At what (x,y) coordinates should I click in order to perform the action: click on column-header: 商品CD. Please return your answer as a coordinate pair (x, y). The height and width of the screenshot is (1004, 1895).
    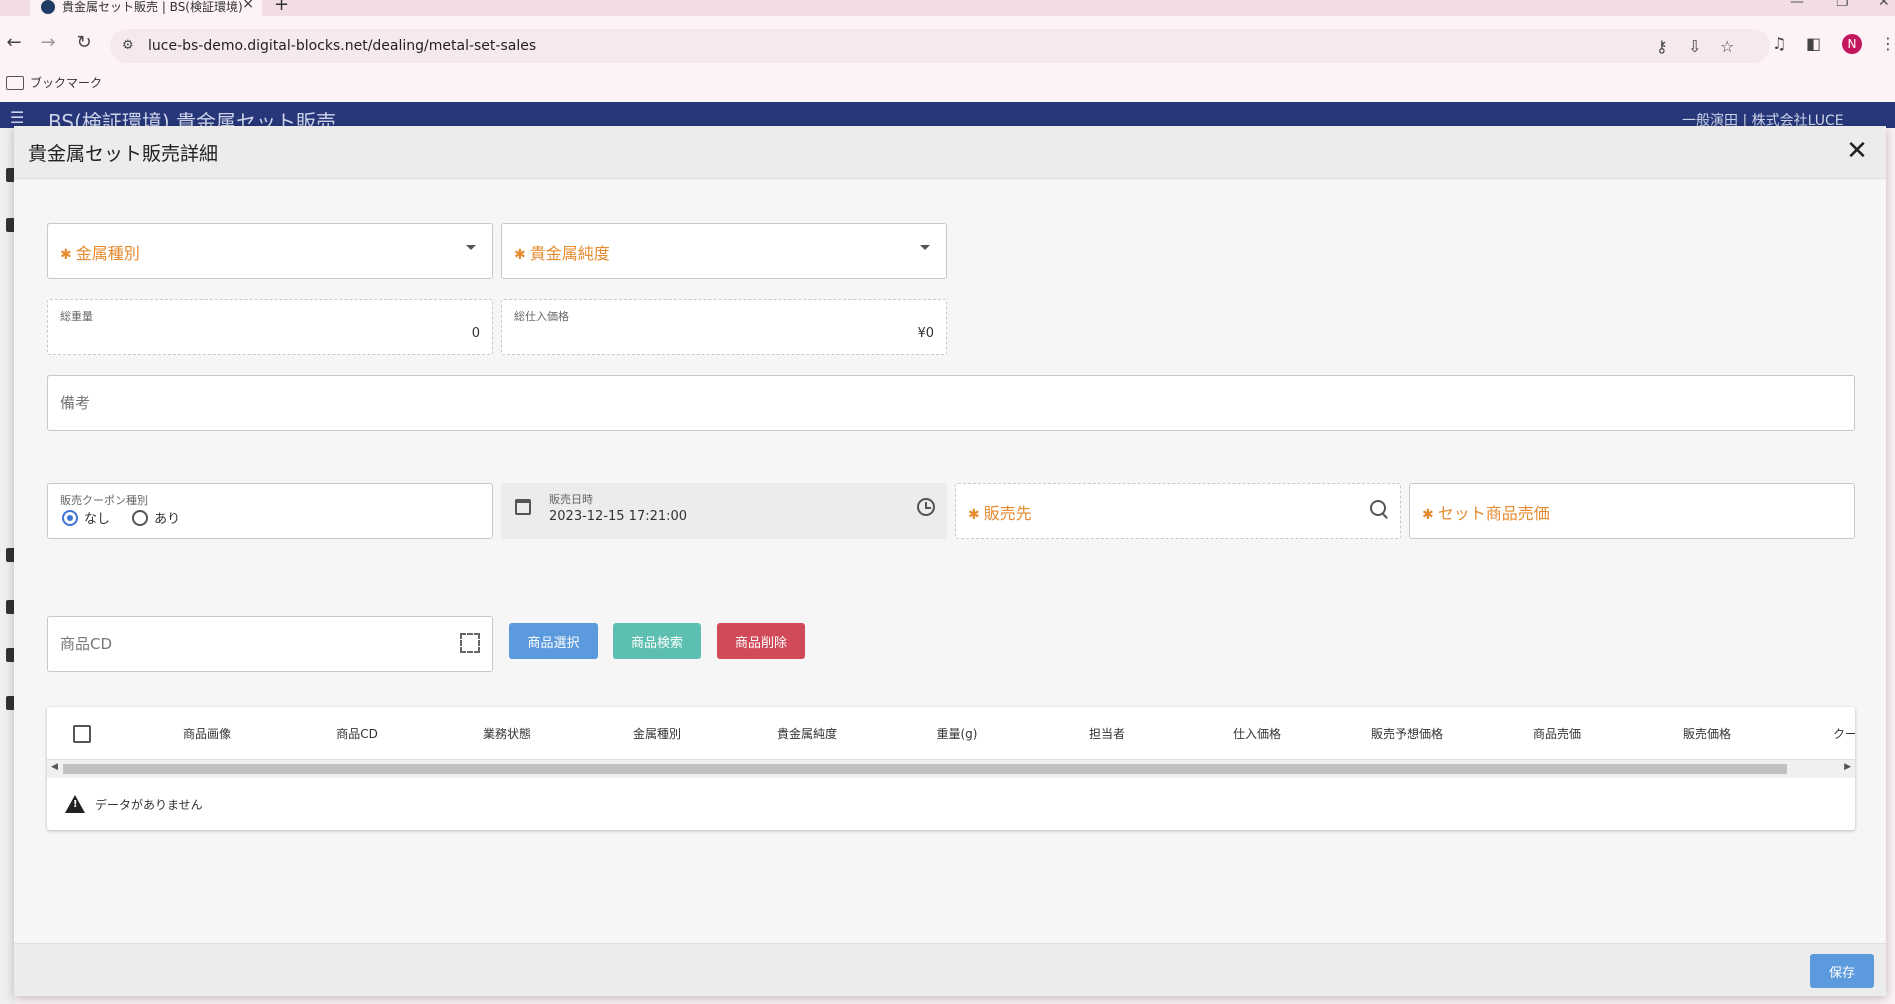
    Looking at the image, I should click on (357, 733).